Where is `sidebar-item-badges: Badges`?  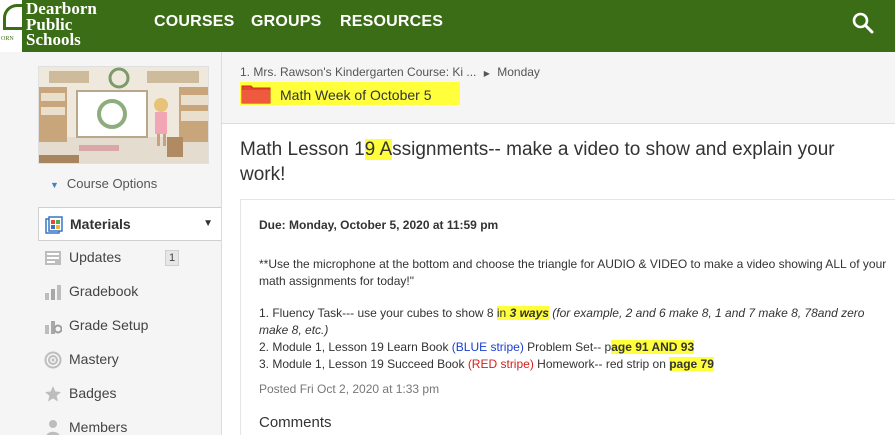
sidebar-item-badges: Badges is located at coordinates (129, 394).